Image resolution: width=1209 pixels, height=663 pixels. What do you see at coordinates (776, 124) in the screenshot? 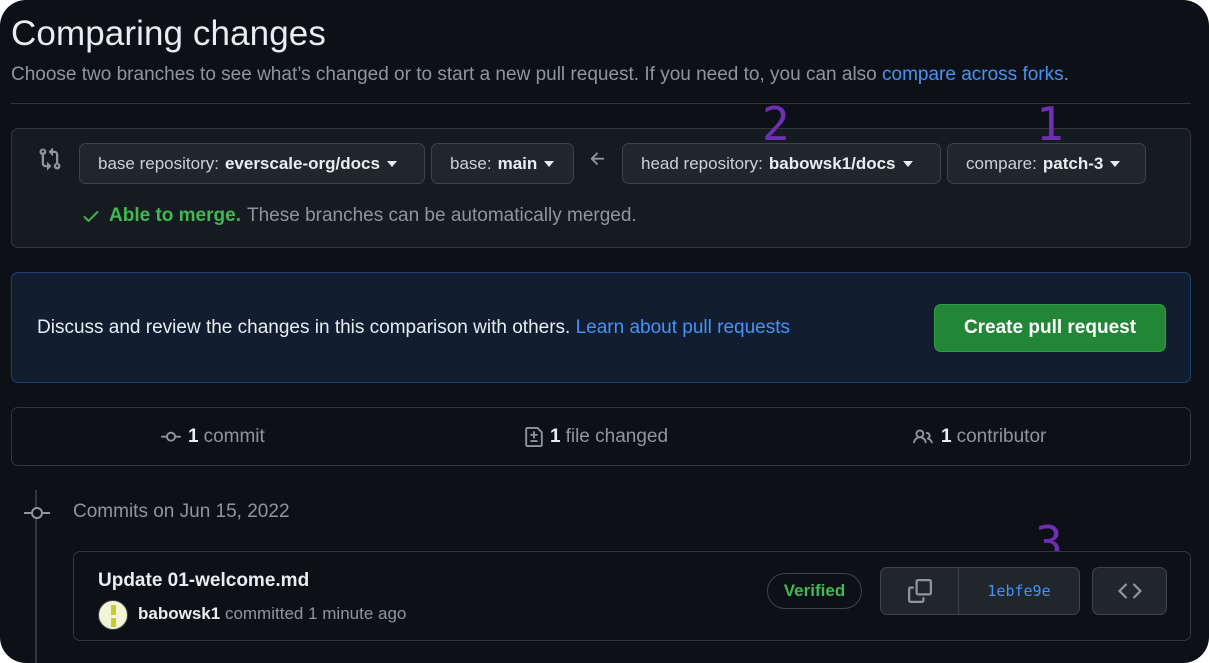
I see `annotation-two: 2` at bounding box center [776, 124].